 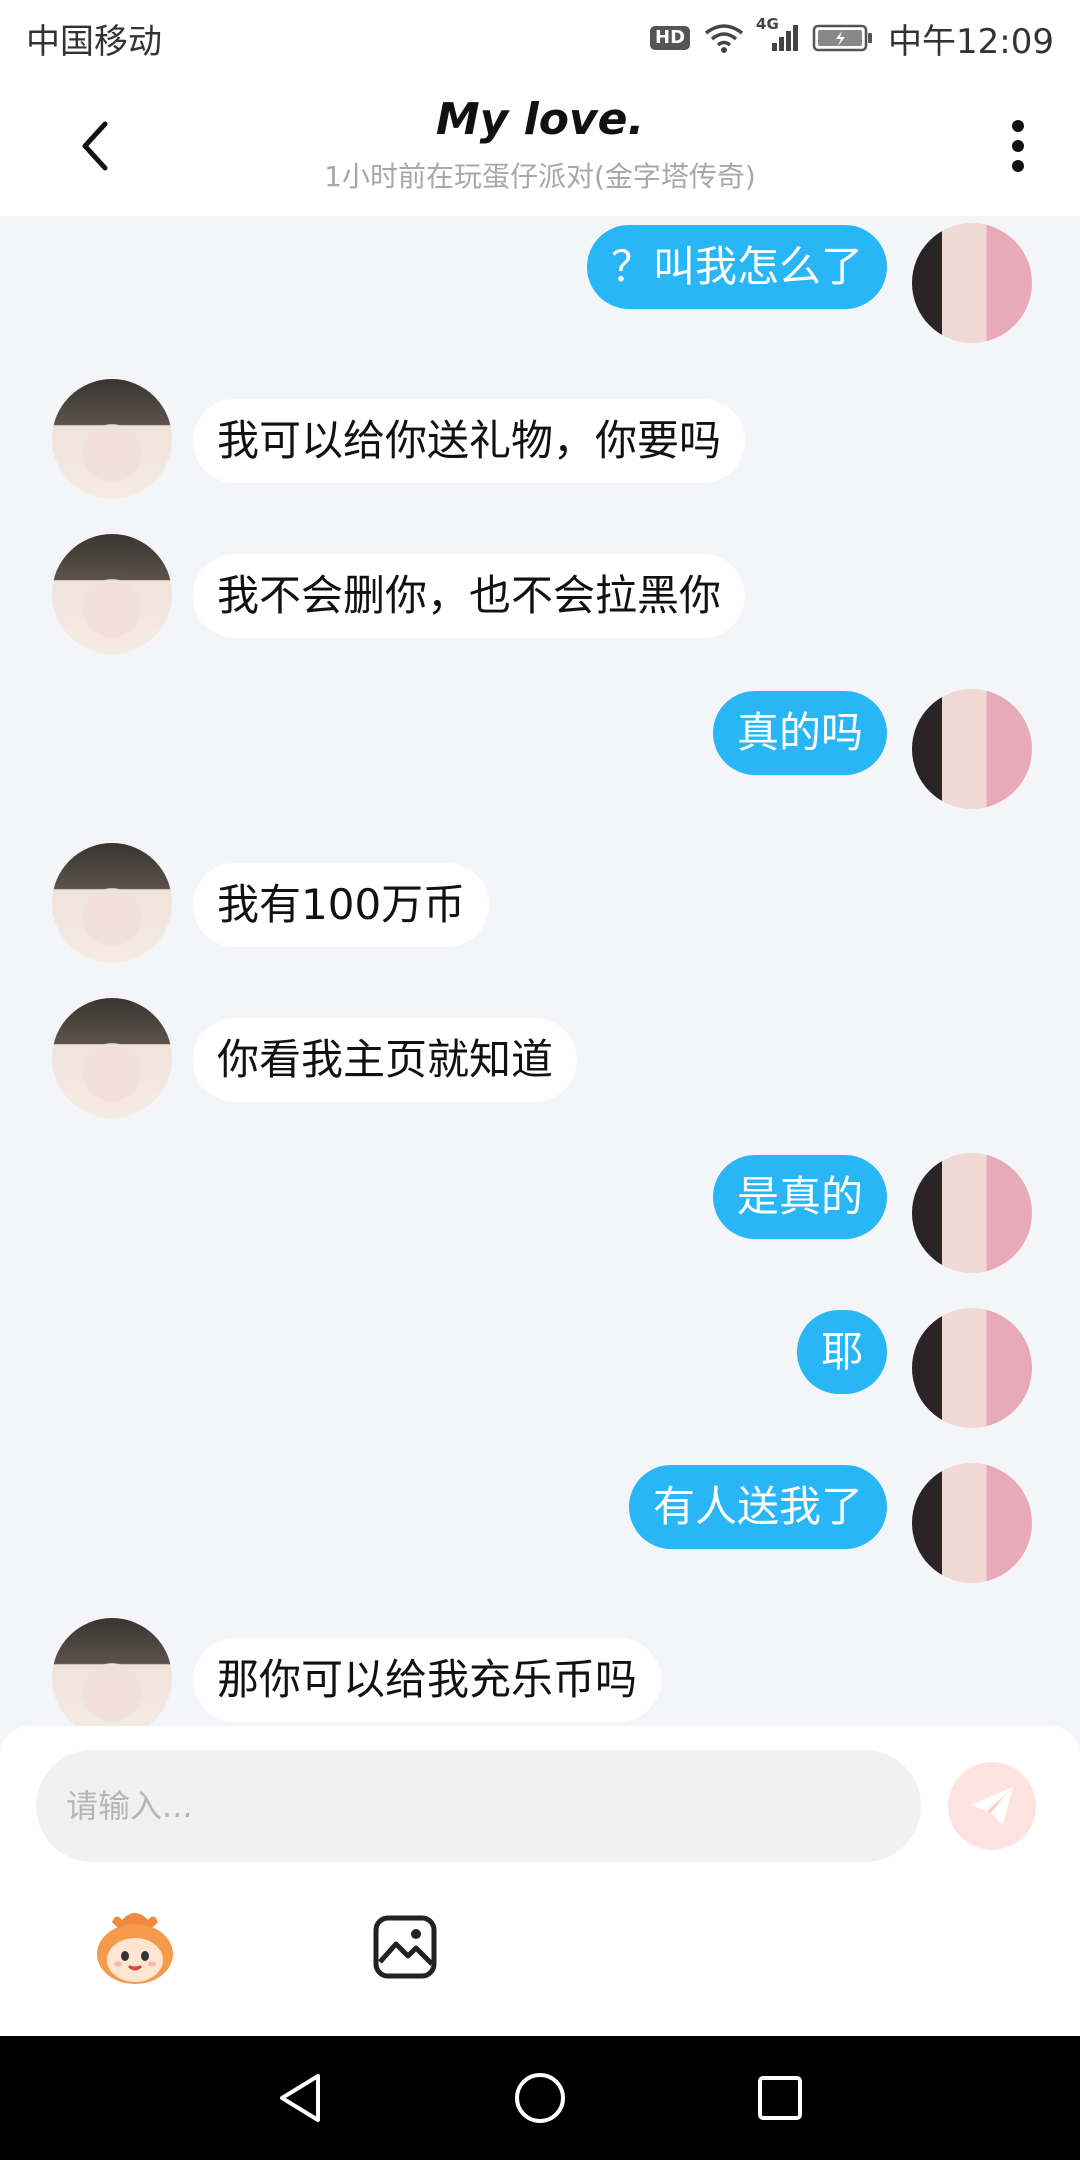 I want to click on outgoing-bubble: 真的吗, so click(x=799, y=733).